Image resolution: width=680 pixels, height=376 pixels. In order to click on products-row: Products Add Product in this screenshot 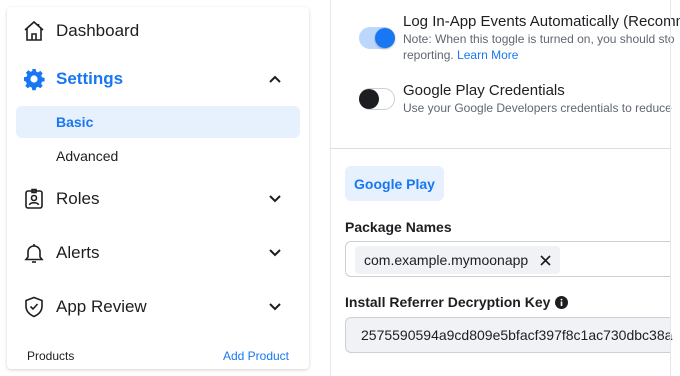, I will do `click(158, 358)`.